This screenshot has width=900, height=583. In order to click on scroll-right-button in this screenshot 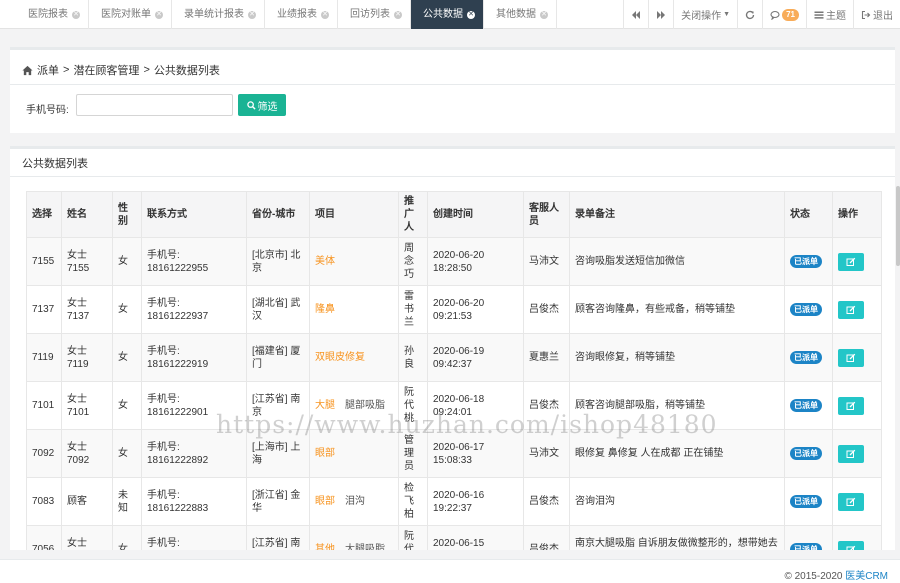, I will do `click(660, 14)`.